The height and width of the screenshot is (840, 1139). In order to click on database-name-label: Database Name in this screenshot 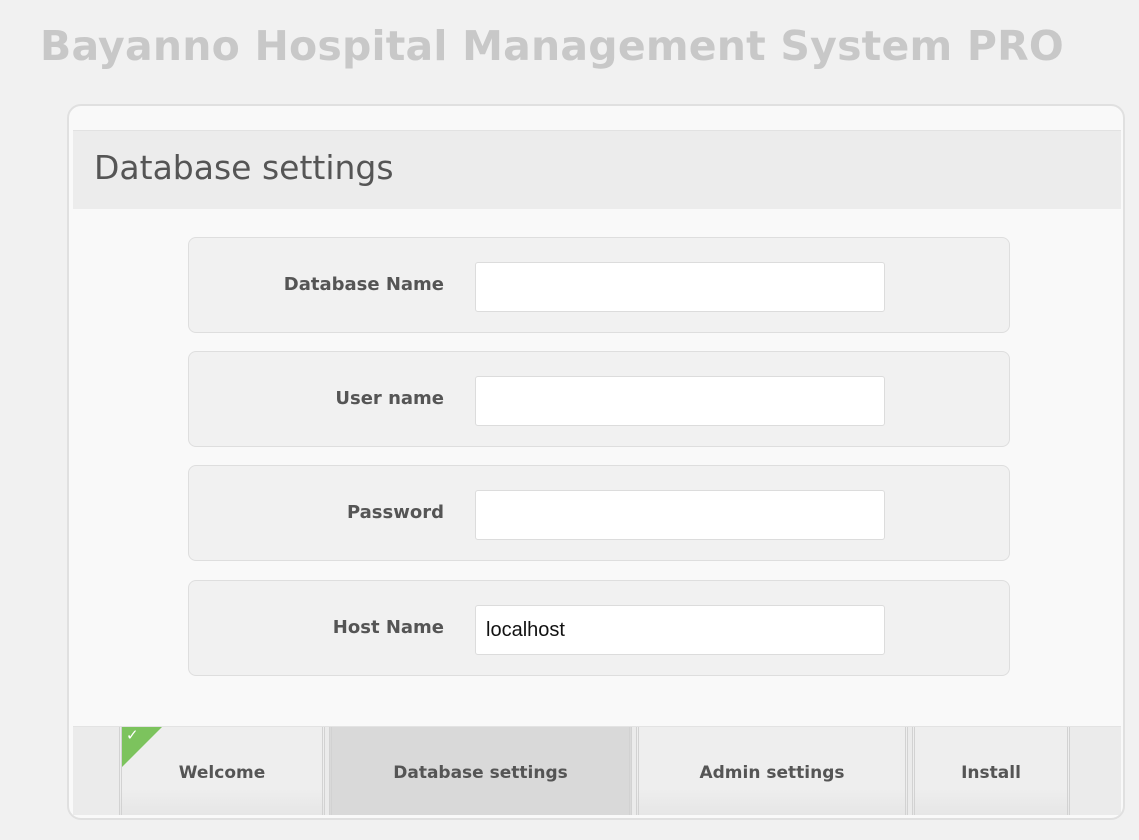, I will do `click(363, 284)`.